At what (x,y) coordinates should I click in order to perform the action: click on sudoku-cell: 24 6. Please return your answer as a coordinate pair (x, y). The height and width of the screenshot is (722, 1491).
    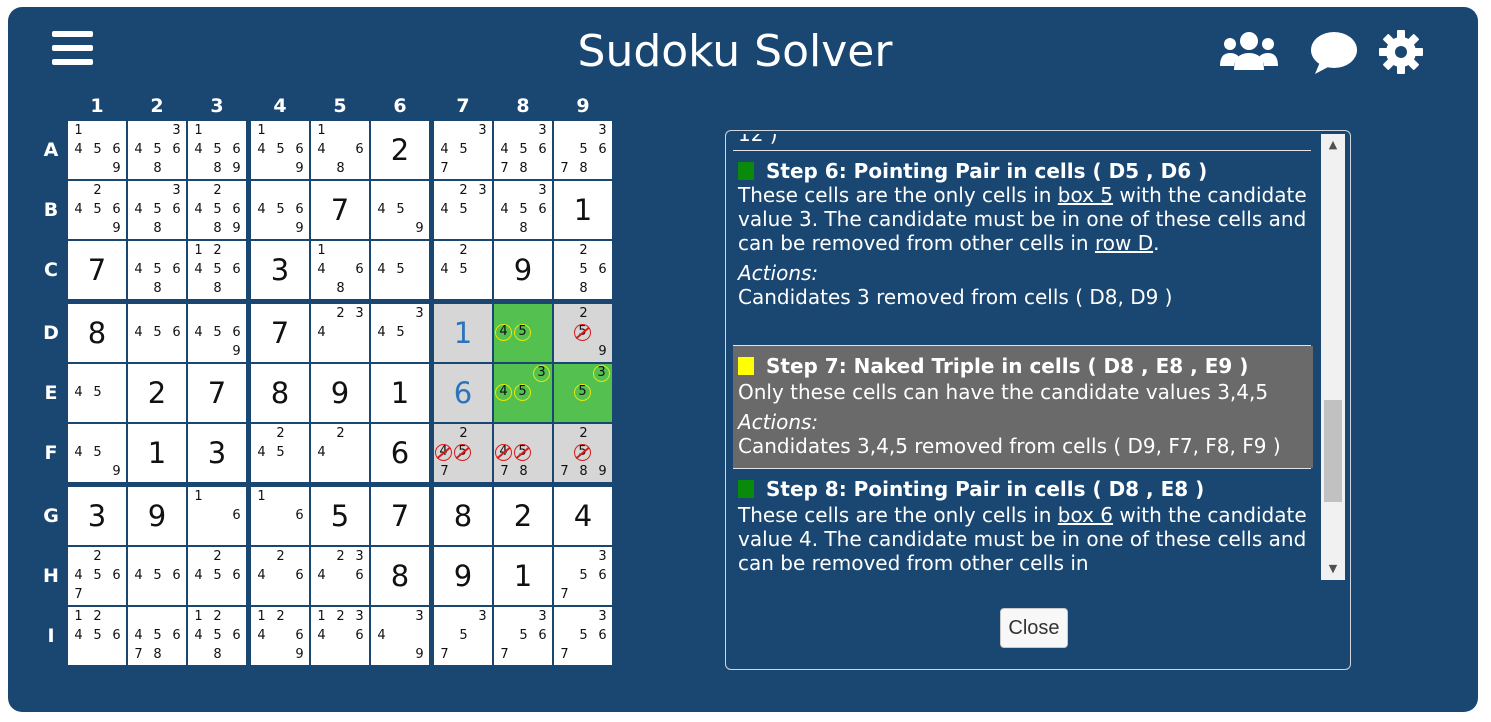
    Looking at the image, I should click on (280, 576).